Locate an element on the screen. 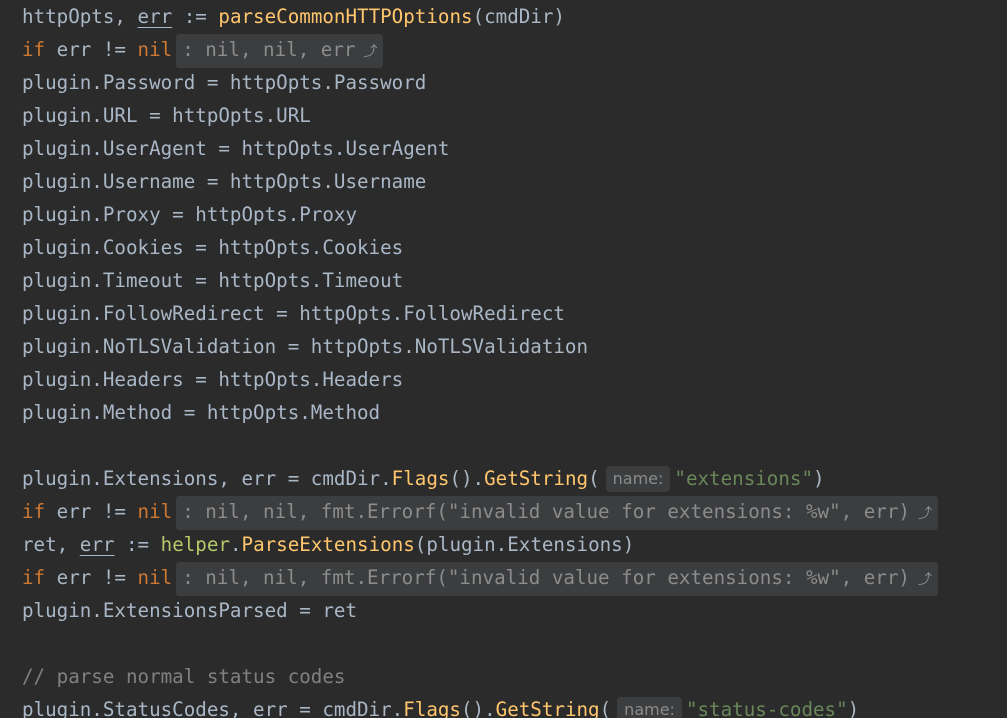  code-token: plugin.Method = httpOpts.Method is located at coordinates (201, 412).